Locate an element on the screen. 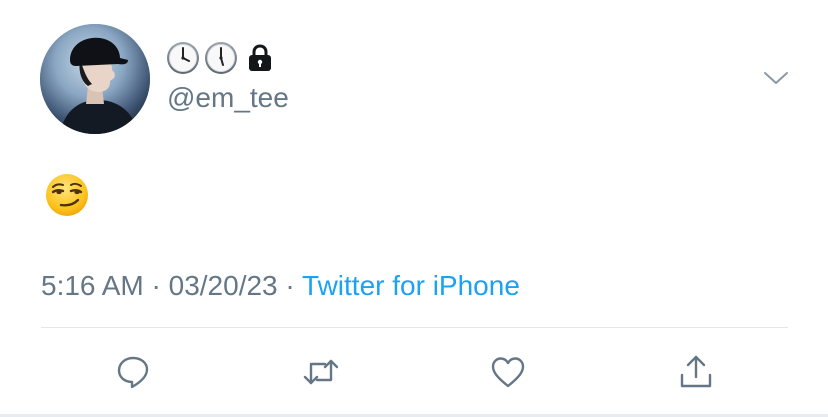  reply-icon is located at coordinates (133, 372).